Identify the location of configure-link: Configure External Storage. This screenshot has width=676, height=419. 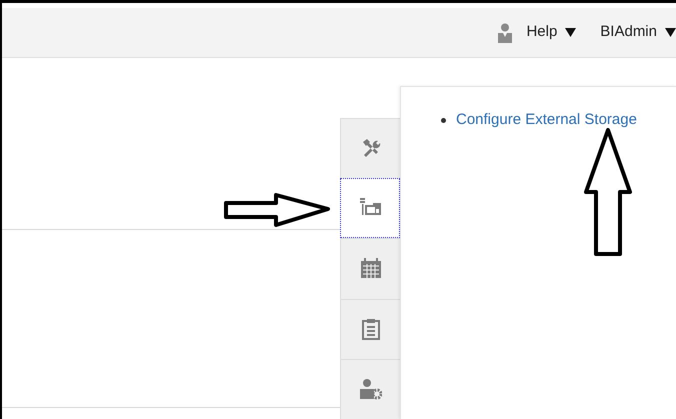
(546, 120).